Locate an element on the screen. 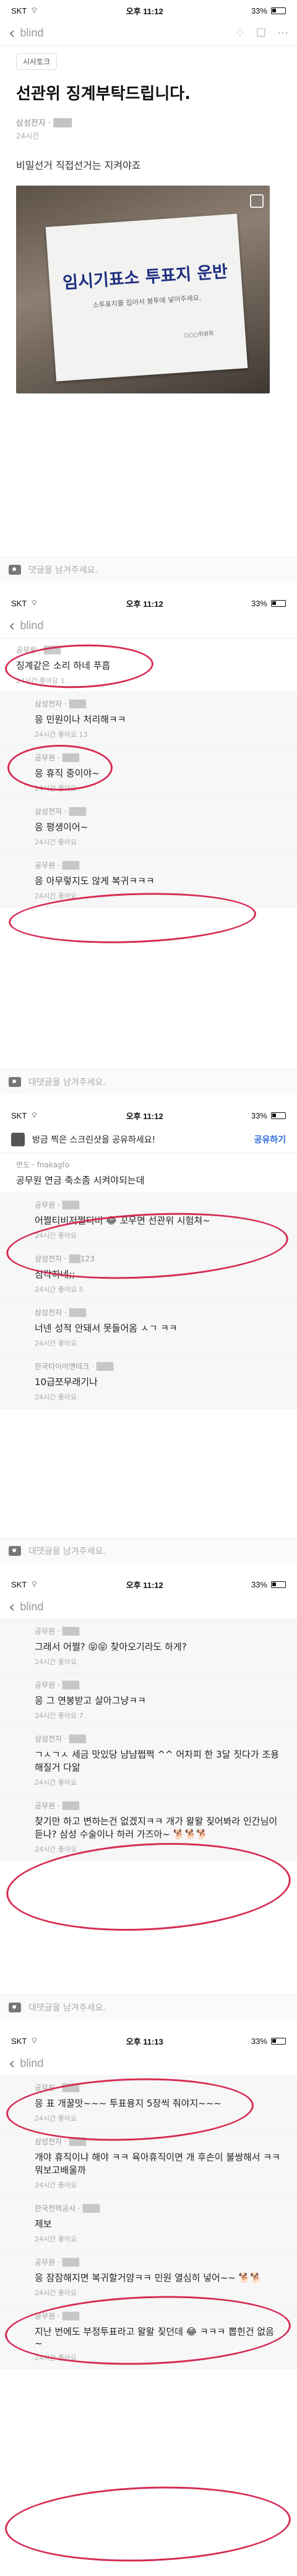 The width and height of the screenshot is (297, 2576). comment-row: 공무원 · ▒▒▒ 어쩔티비저쩔티비 😂 꼬우면 선관위 시험쳐~ 24시간 좋아요 is located at coordinates (148, 1220).